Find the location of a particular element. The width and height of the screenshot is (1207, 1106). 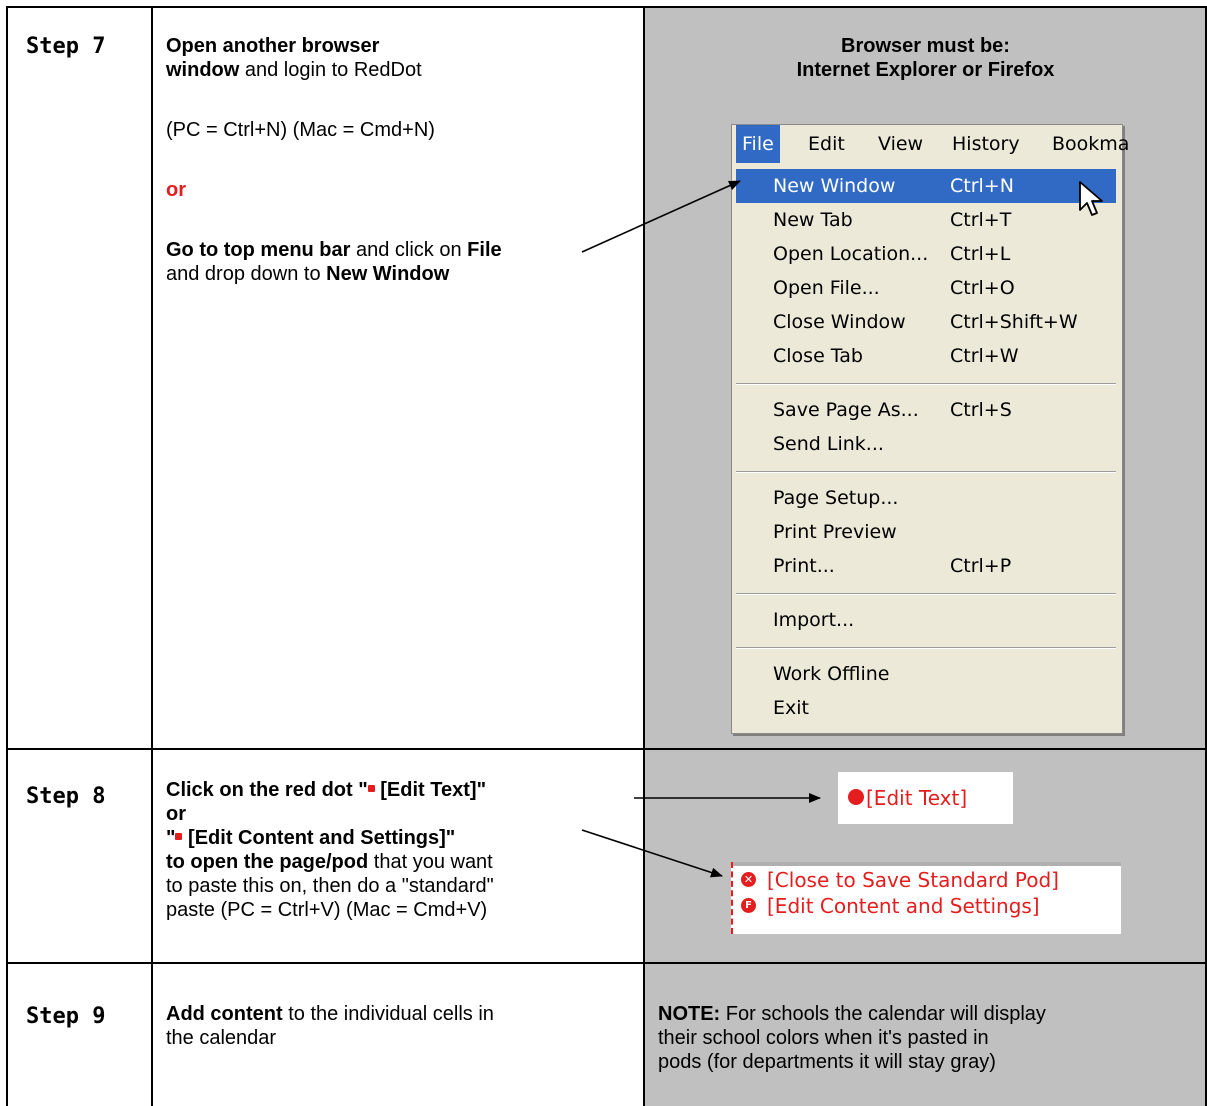

step-9-label: Step 9 is located at coordinates (66, 1016).